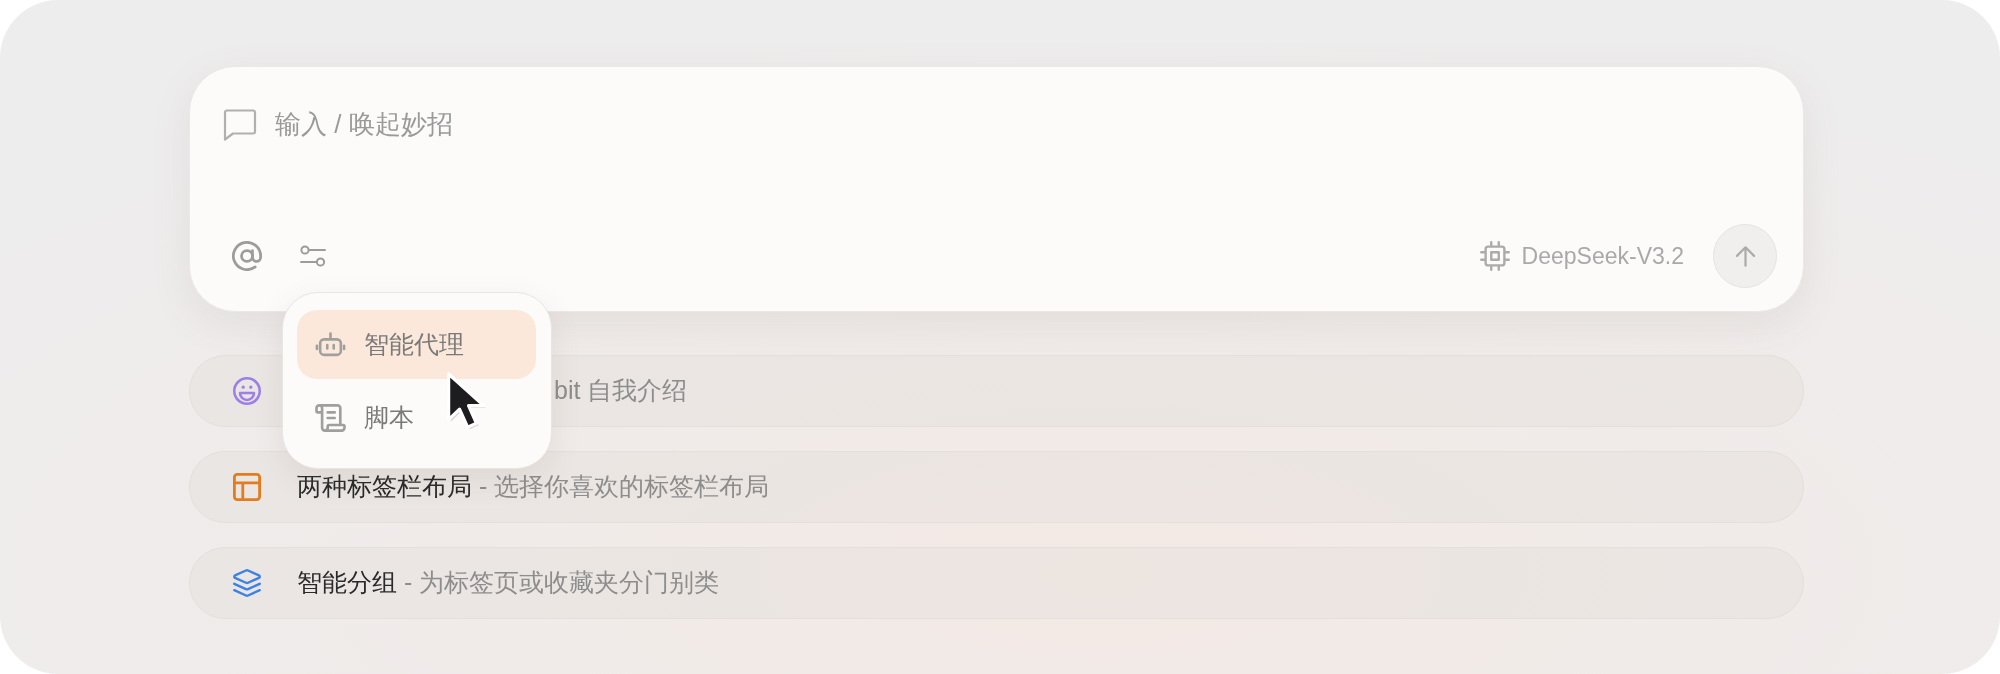 The width and height of the screenshot is (2000, 674). What do you see at coordinates (416, 344) in the screenshot?
I see `menu-item: 智能代理` at bounding box center [416, 344].